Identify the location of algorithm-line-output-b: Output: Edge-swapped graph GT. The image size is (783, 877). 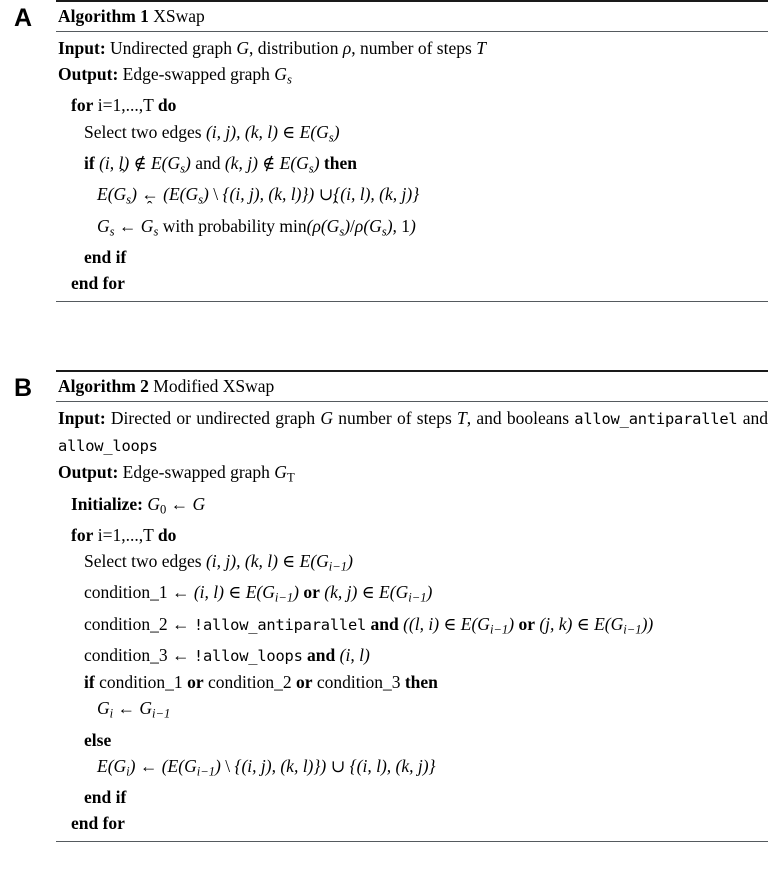
(413, 474).